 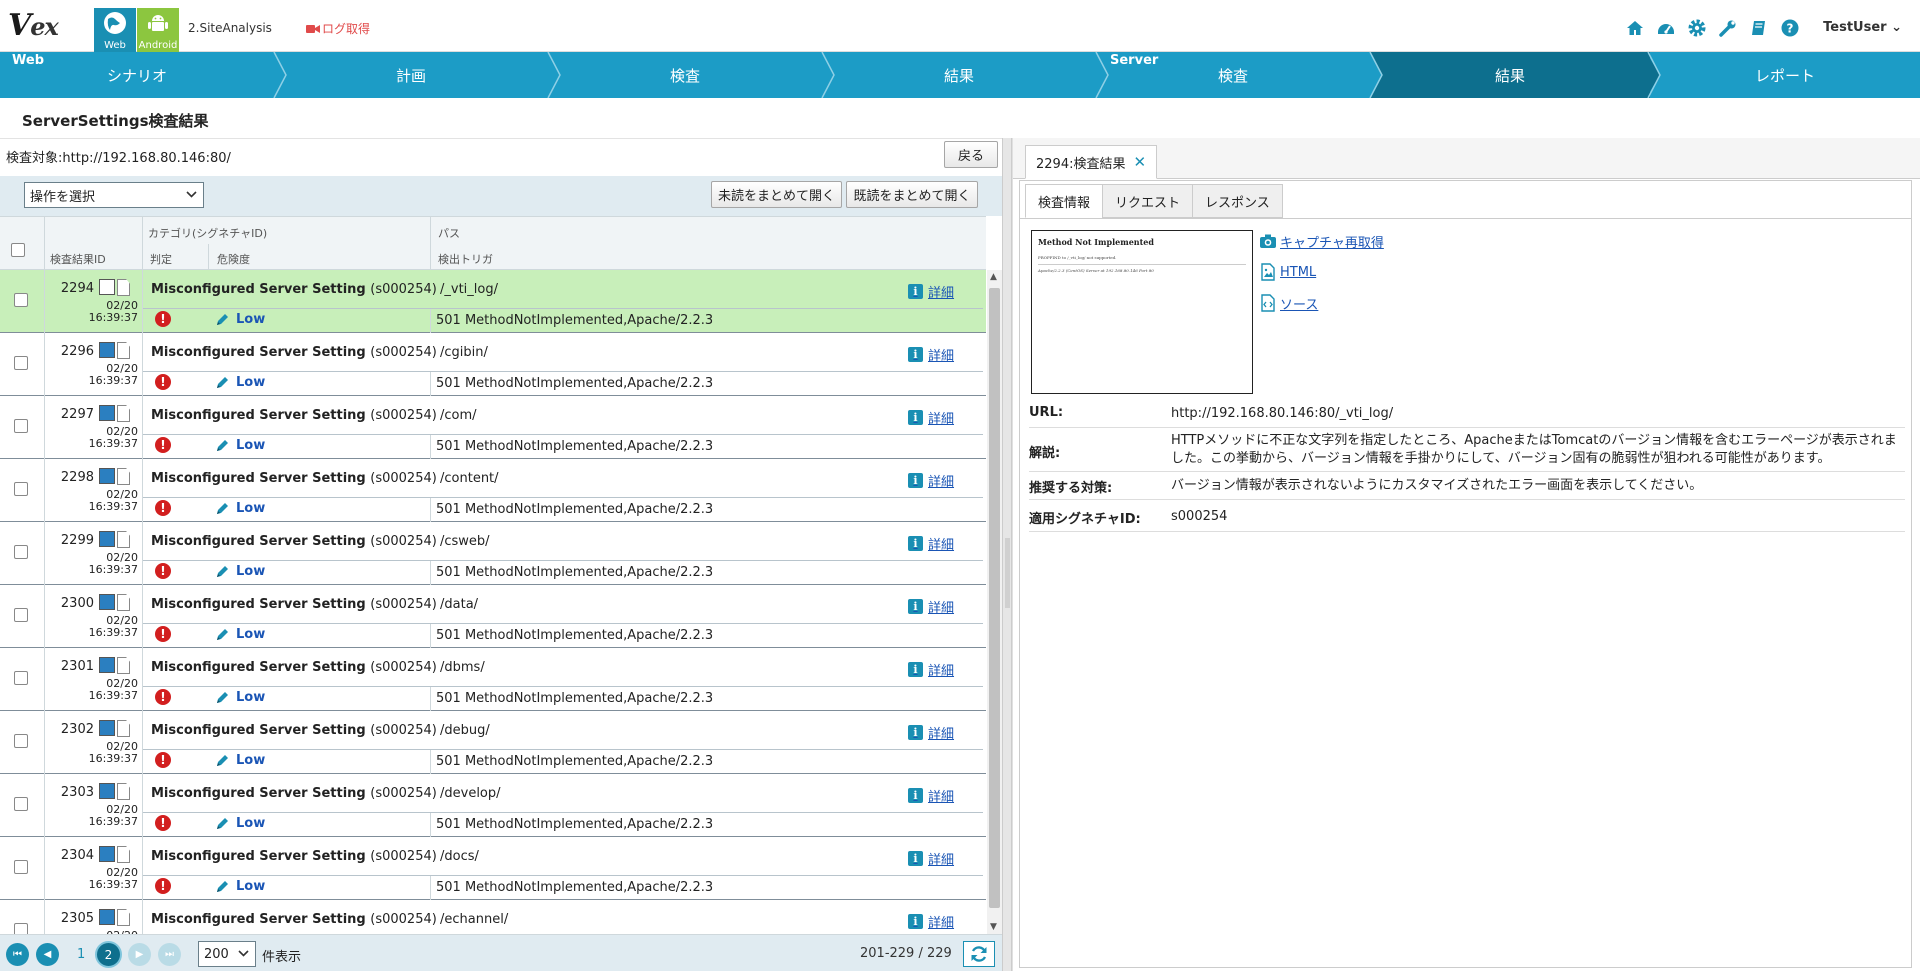 What do you see at coordinates (1790, 28) in the screenshot?
I see `help-icon: ?` at bounding box center [1790, 28].